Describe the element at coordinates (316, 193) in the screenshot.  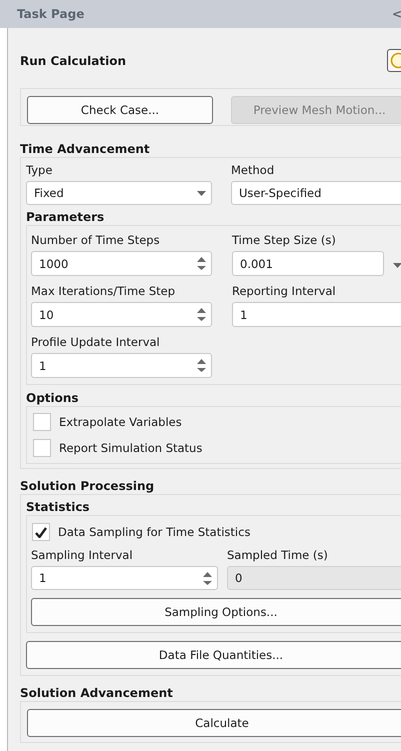
I see `dropdown: User-Specified` at that location.